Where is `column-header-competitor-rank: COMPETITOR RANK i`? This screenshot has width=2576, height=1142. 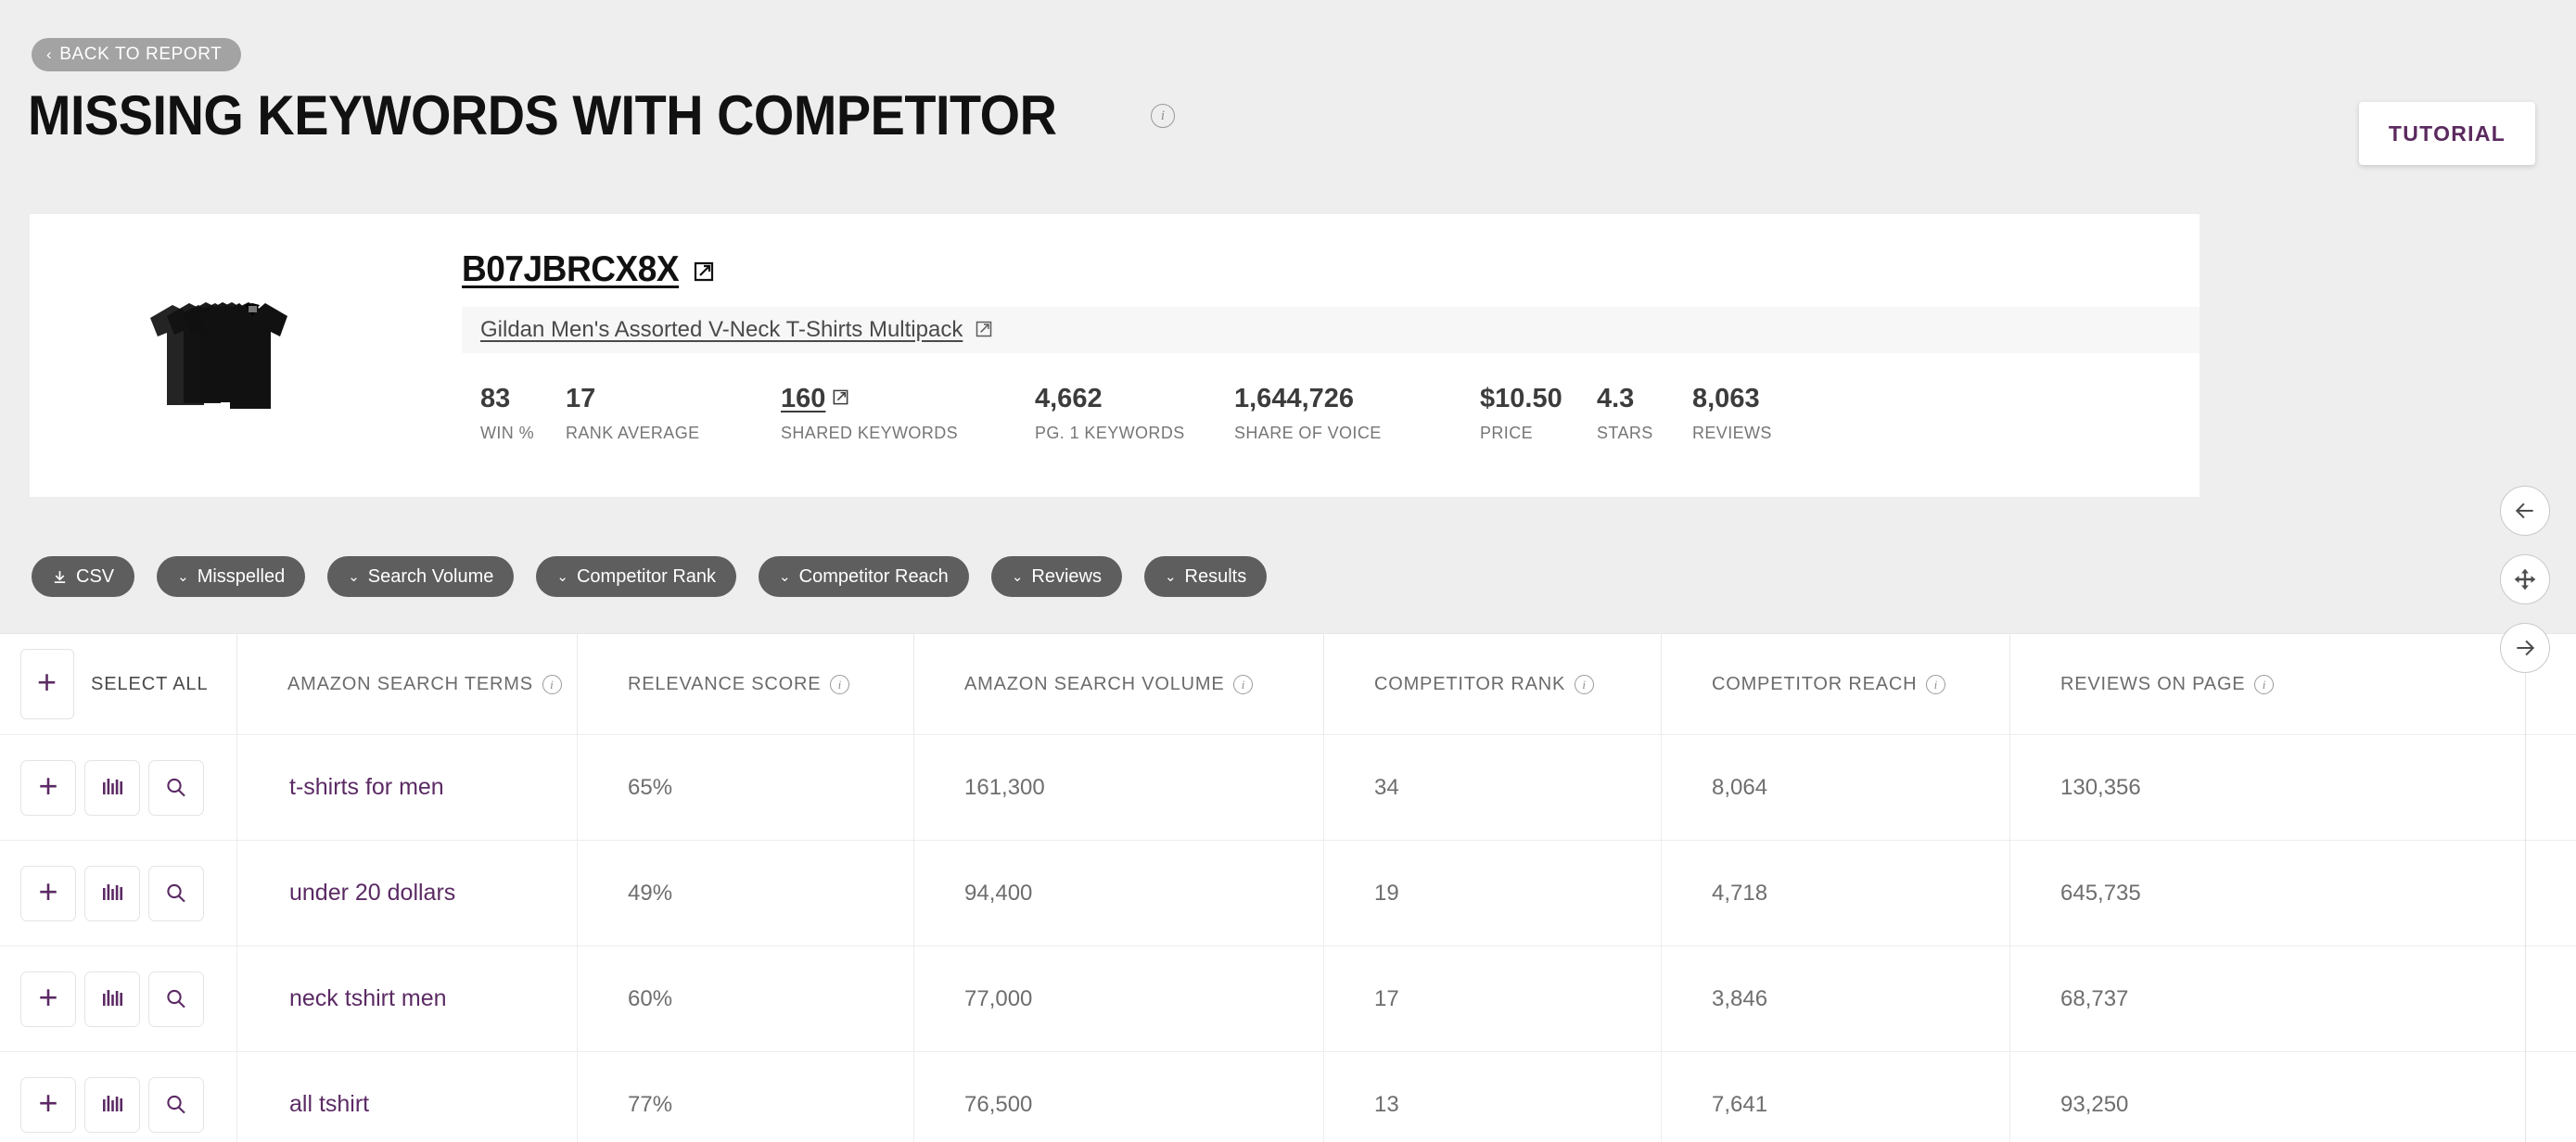 column-header-competitor-rank: COMPETITOR RANK i is located at coordinates (1493, 684).